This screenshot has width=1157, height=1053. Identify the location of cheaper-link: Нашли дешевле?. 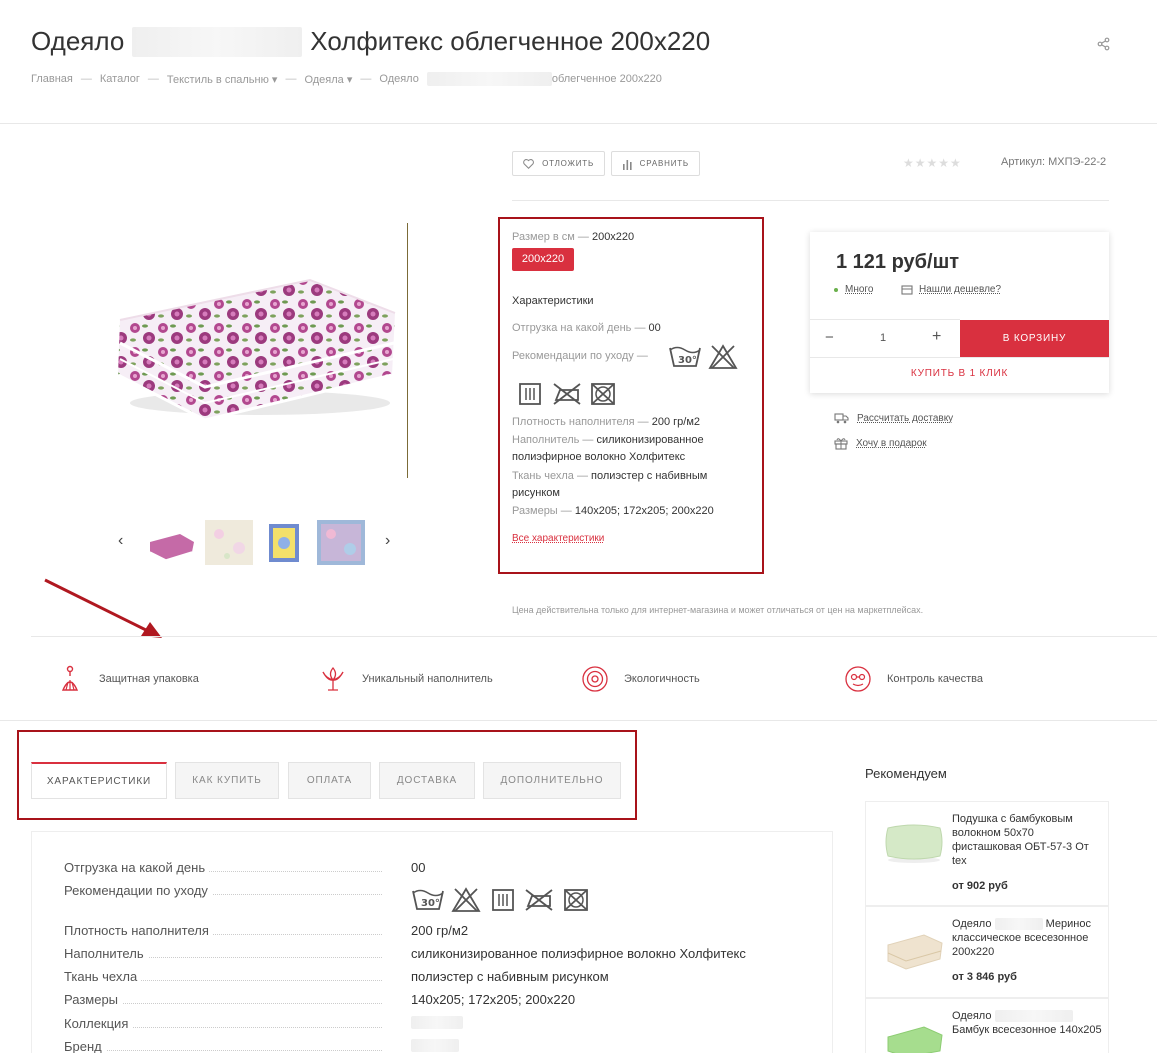
(951, 289).